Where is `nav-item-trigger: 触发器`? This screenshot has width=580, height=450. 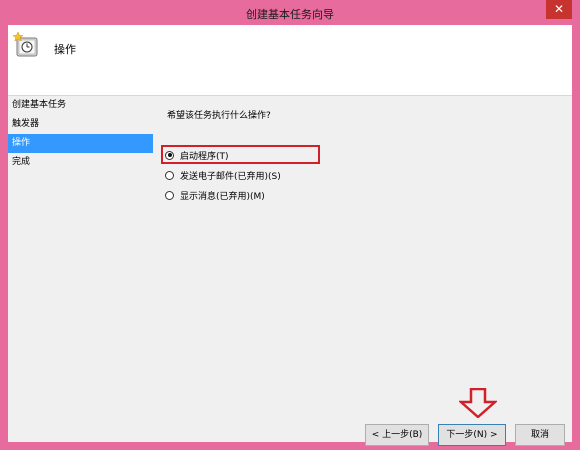 nav-item-trigger: 触发器 is located at coordinates (80, 124).